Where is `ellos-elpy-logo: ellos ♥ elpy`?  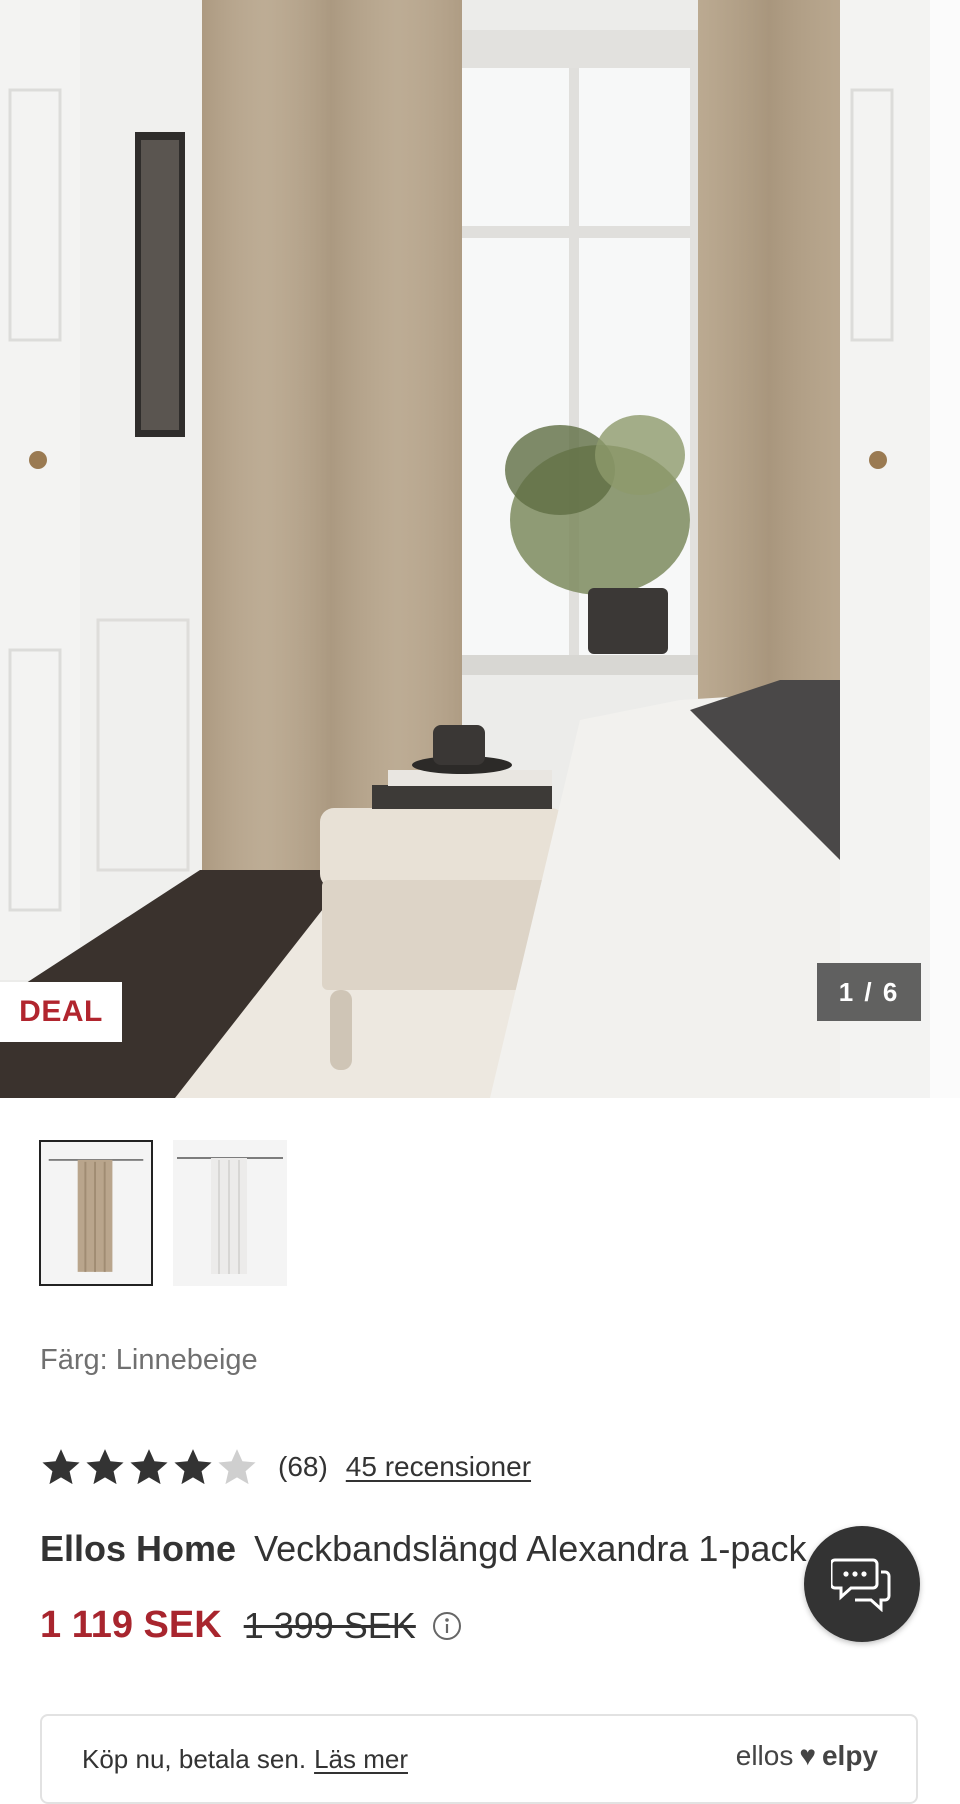 ellos-elpy-logo: ellos ♥ elpy is located at coordinates (807, 1756).